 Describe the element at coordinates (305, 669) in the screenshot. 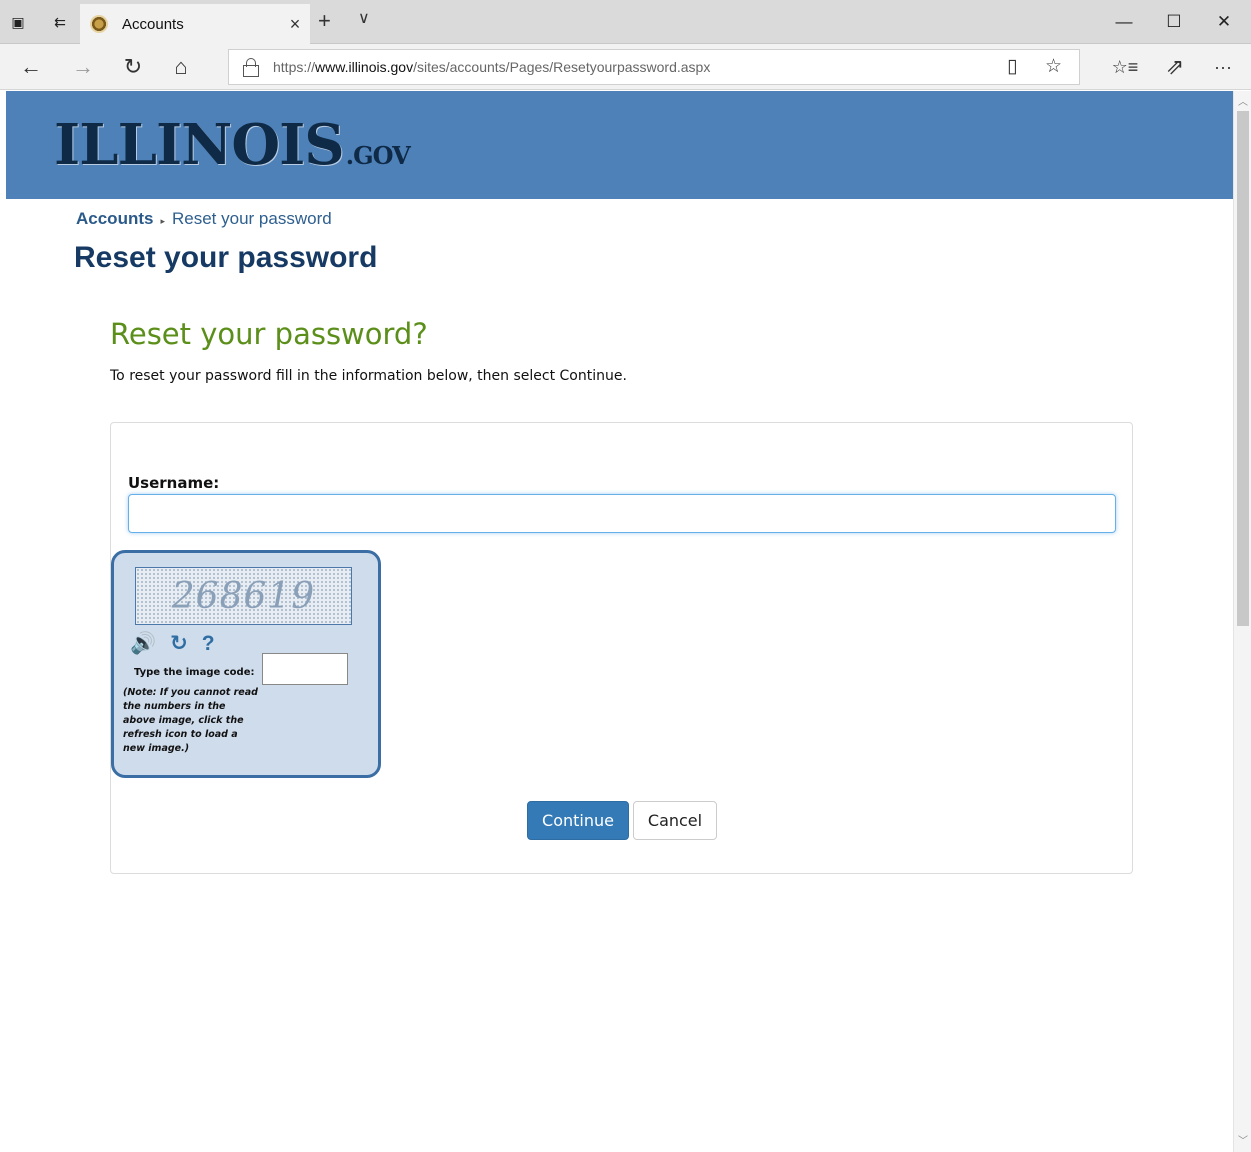

I see `captcha-code-input` at that location.